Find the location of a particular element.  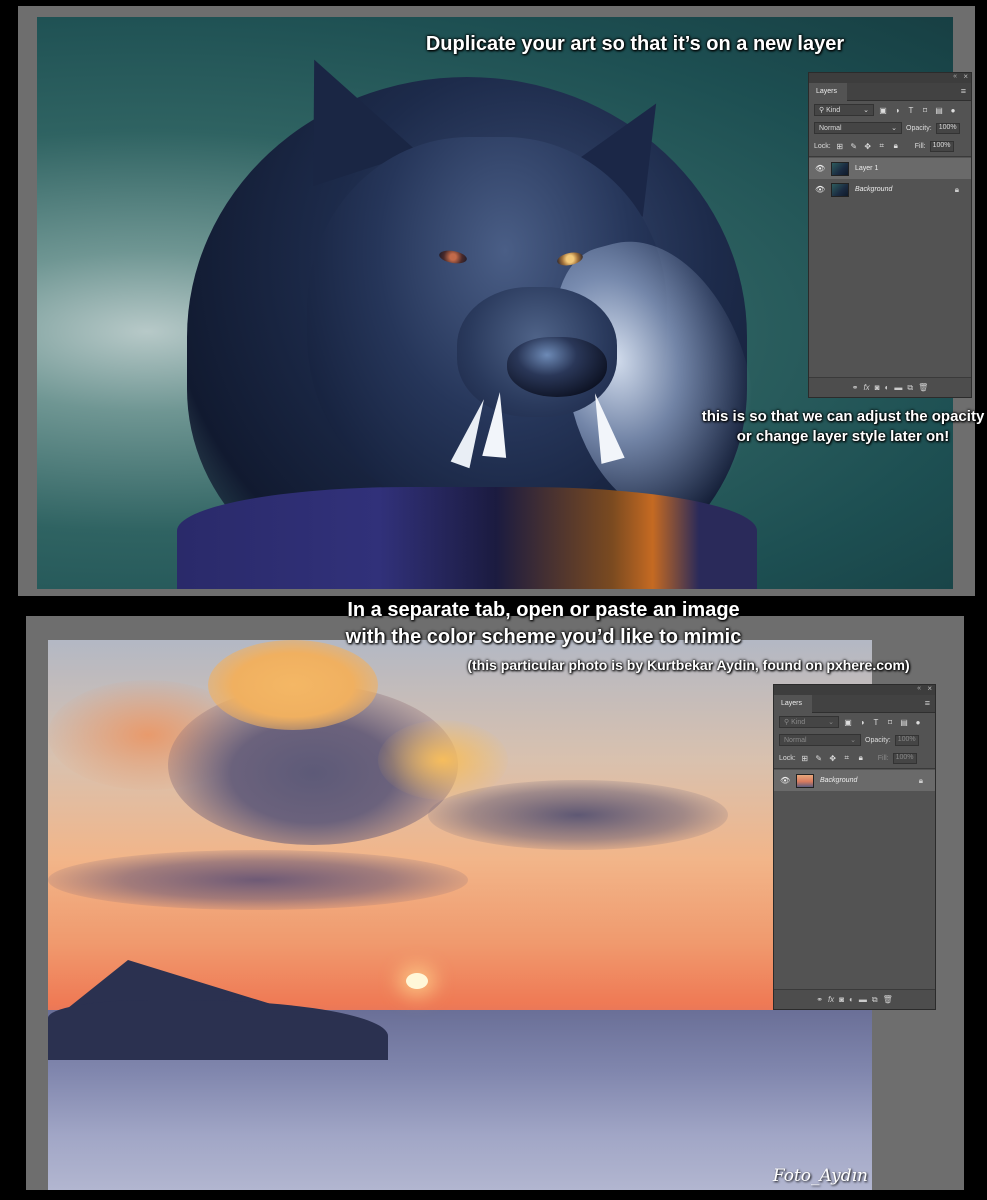

sun is located at coordinates (417, 981).